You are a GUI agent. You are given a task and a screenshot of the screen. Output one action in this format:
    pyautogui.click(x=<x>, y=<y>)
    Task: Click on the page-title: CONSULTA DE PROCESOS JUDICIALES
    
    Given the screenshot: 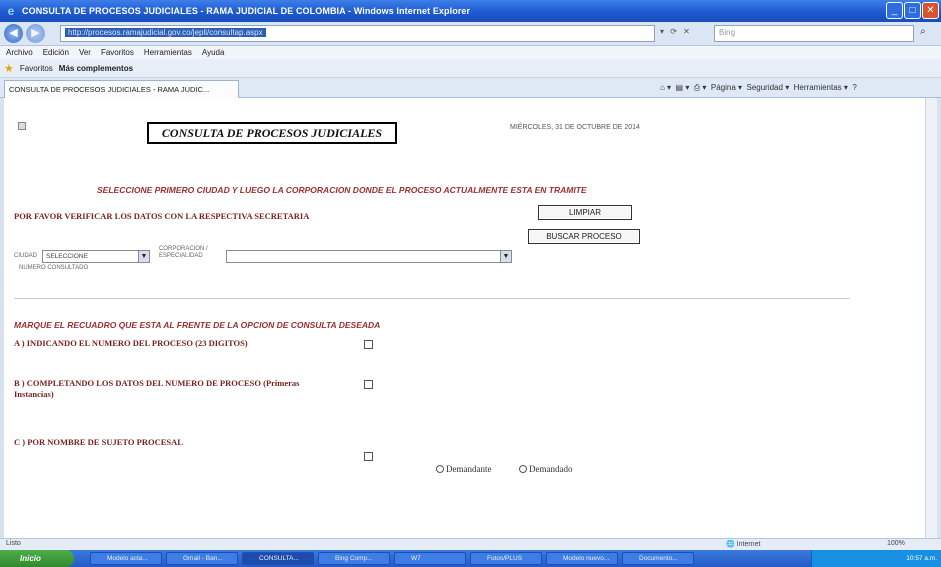 What is the action you would take?
    pyautogui.click(x=272, y=133)
    